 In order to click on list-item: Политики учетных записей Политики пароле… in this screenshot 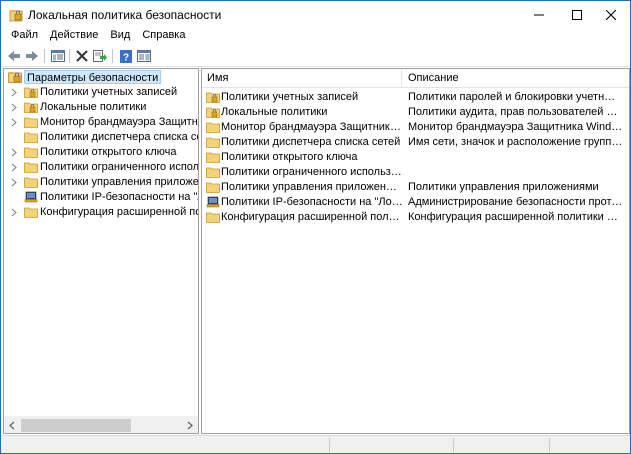, I will do `click(415, 97)`.